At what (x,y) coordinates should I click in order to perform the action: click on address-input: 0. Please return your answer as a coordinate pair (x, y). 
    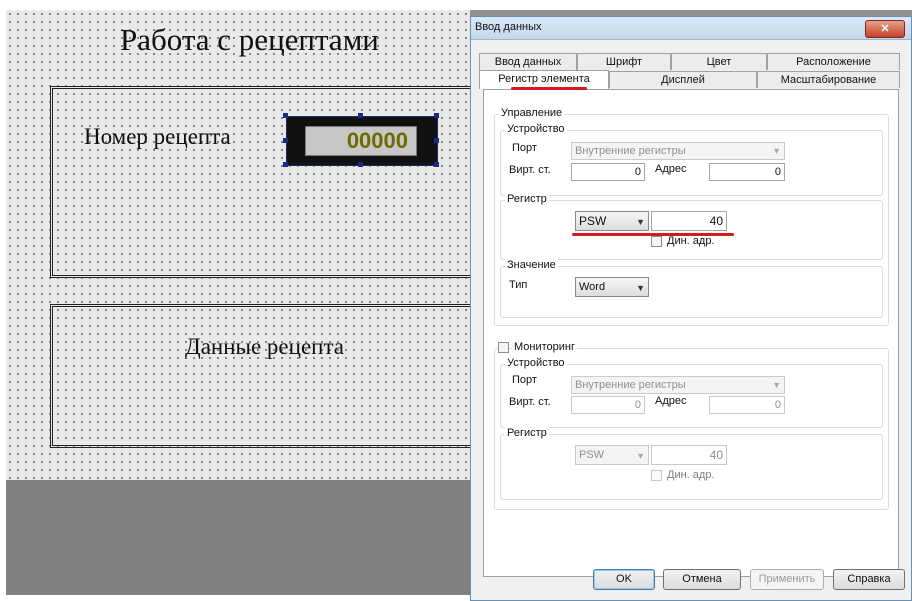
    Looking at the image, I should click on (747, 172).